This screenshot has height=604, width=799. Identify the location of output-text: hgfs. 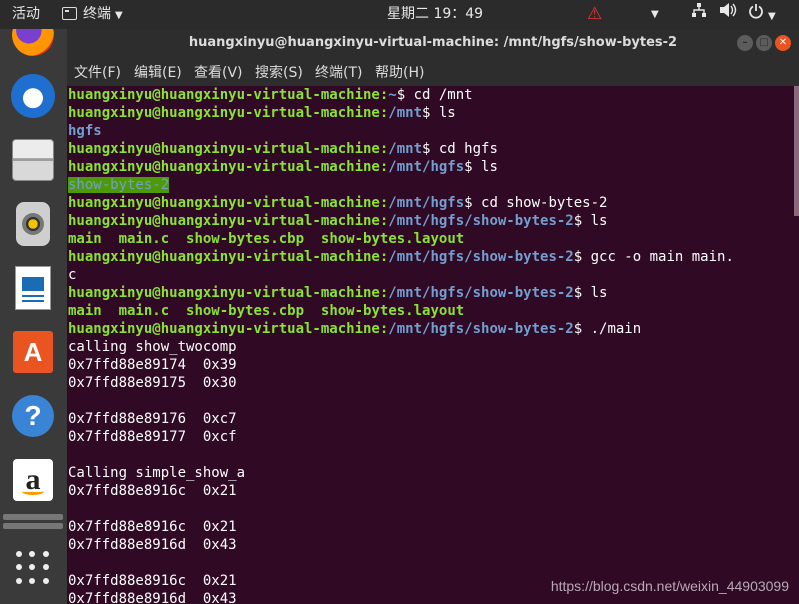
(85, 131).